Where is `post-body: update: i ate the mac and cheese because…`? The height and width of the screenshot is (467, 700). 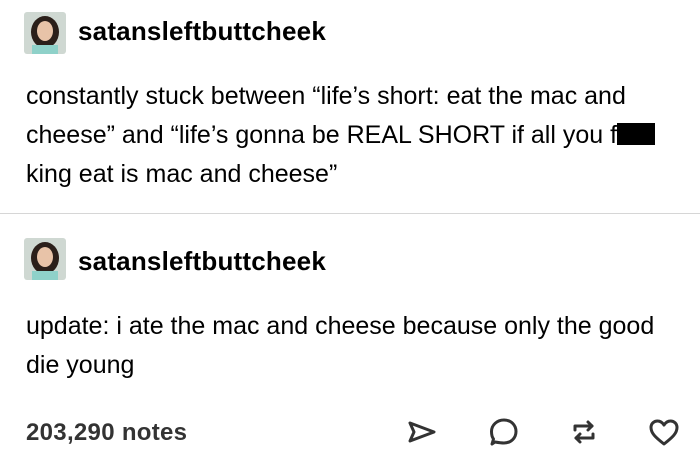 post-body: update: i ate the mac and cheese because… is located at coordinates (340, 345).